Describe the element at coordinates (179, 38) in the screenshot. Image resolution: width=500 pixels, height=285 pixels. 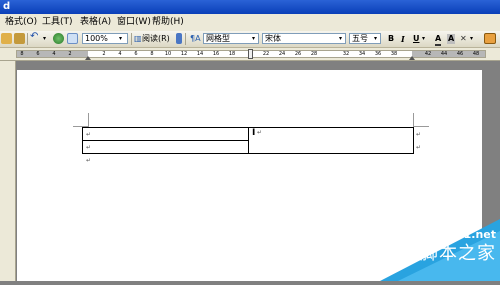
I see `toolbar-options-icon` at that location.